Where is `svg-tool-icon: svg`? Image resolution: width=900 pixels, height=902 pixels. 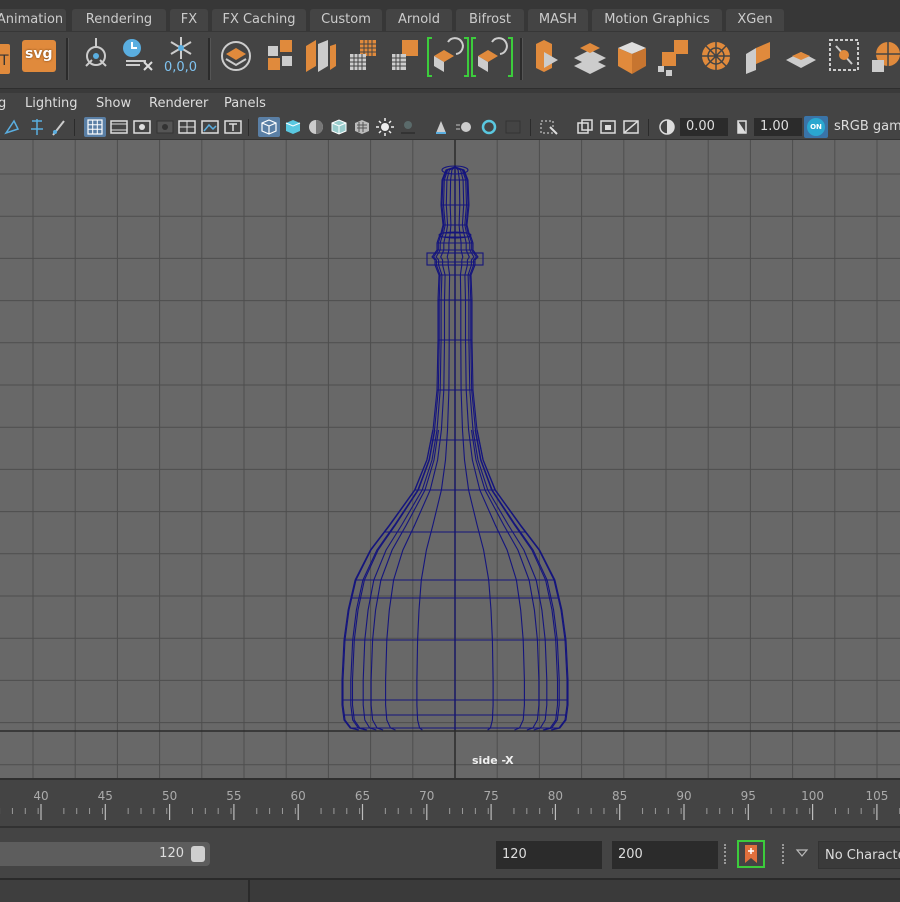 svg-tool-icon: svg is located at coordinates (39, 56).